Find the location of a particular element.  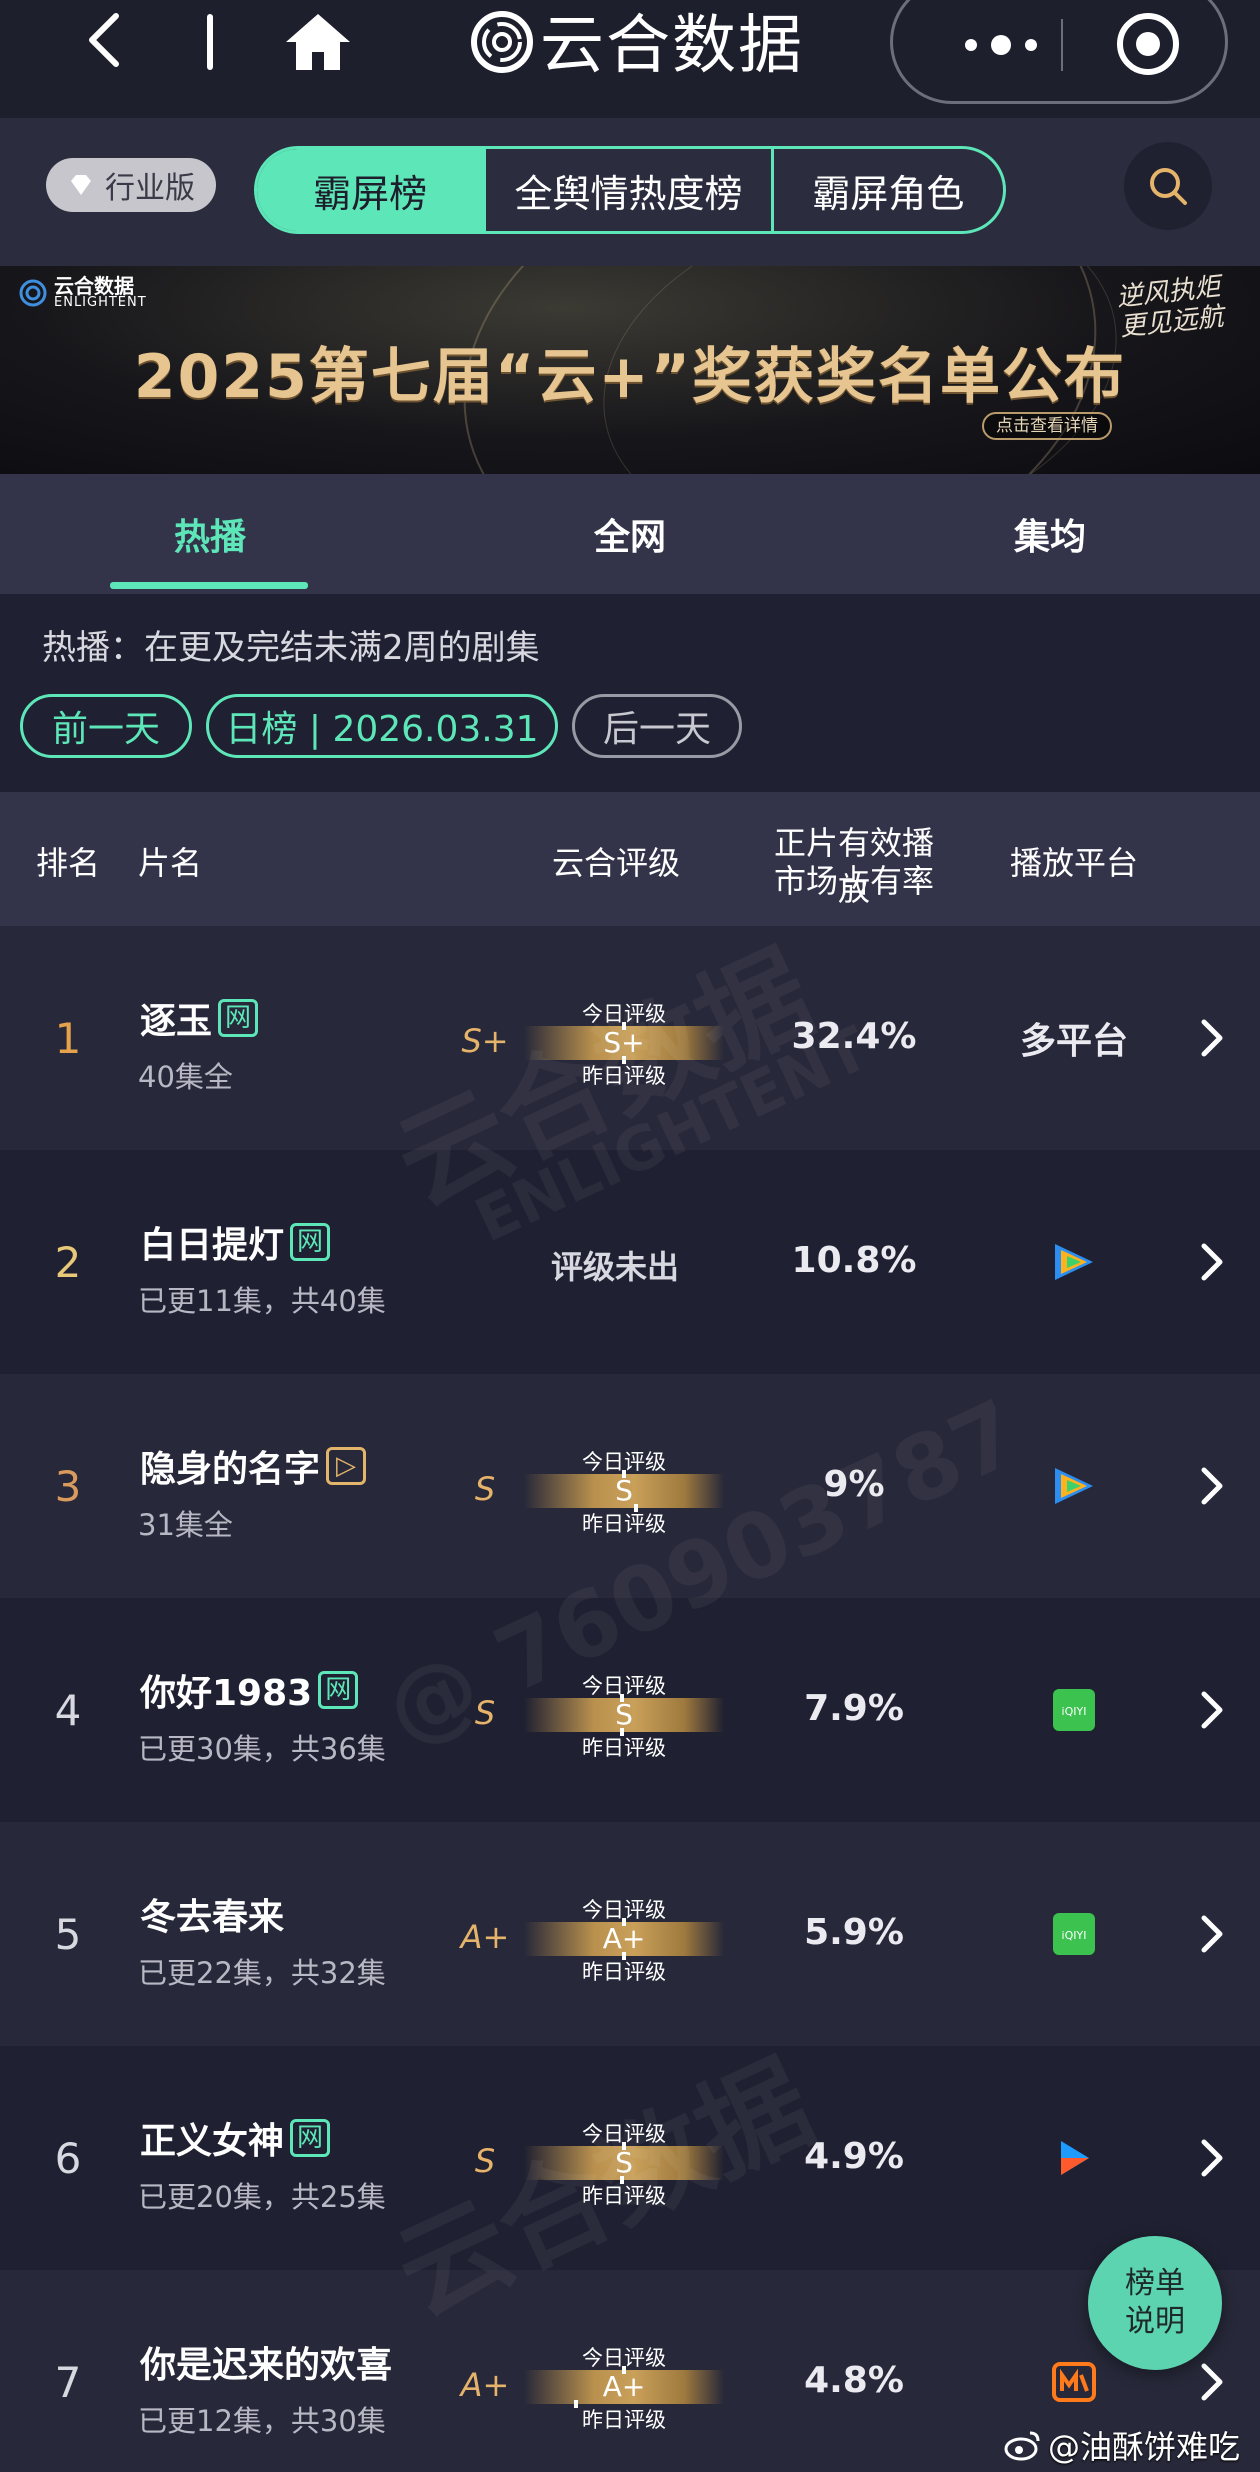

prev-day-button: 前一天 is located at coordinates (106, 726).